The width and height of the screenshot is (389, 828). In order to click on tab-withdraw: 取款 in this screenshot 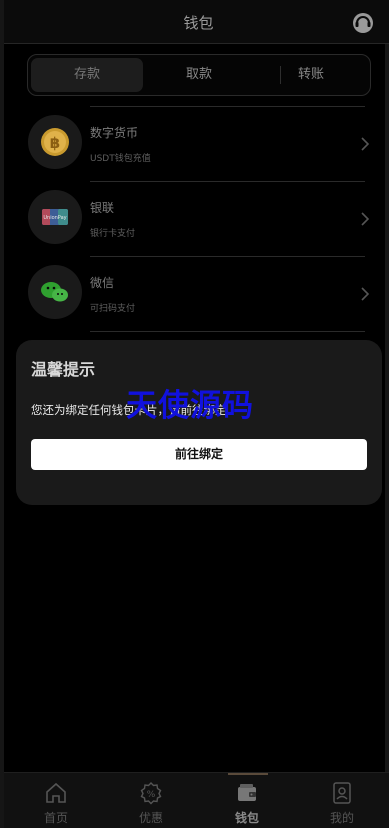, I will do `click(199, 75)`.